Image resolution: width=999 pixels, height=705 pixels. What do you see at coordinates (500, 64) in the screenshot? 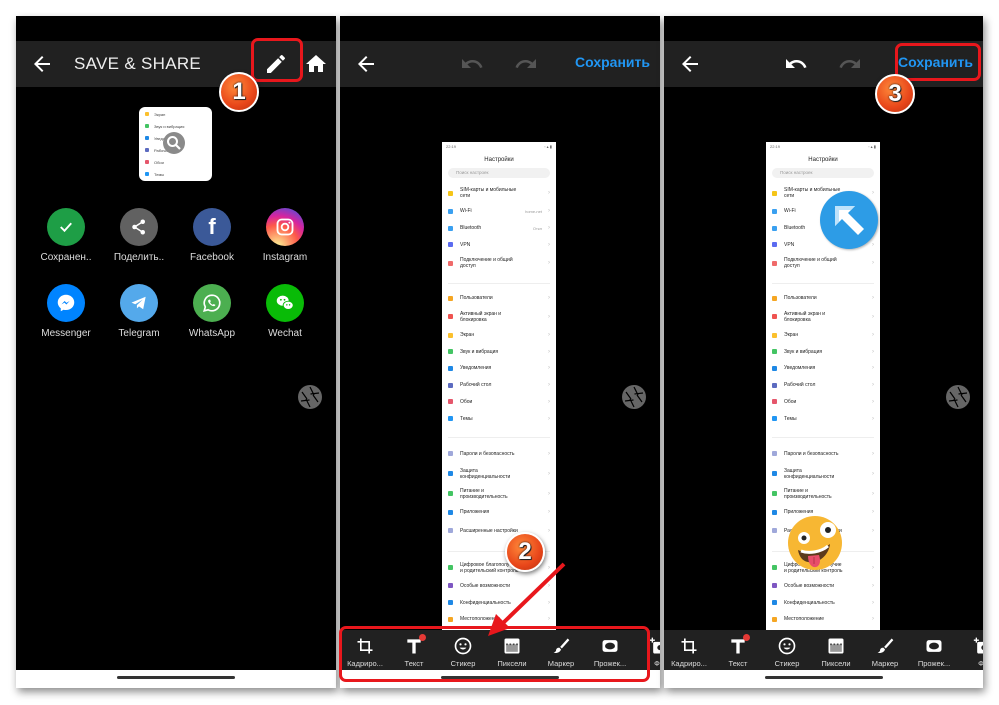
I see `editor-app-bar: Сохранить` at bounding box center [500, 64].